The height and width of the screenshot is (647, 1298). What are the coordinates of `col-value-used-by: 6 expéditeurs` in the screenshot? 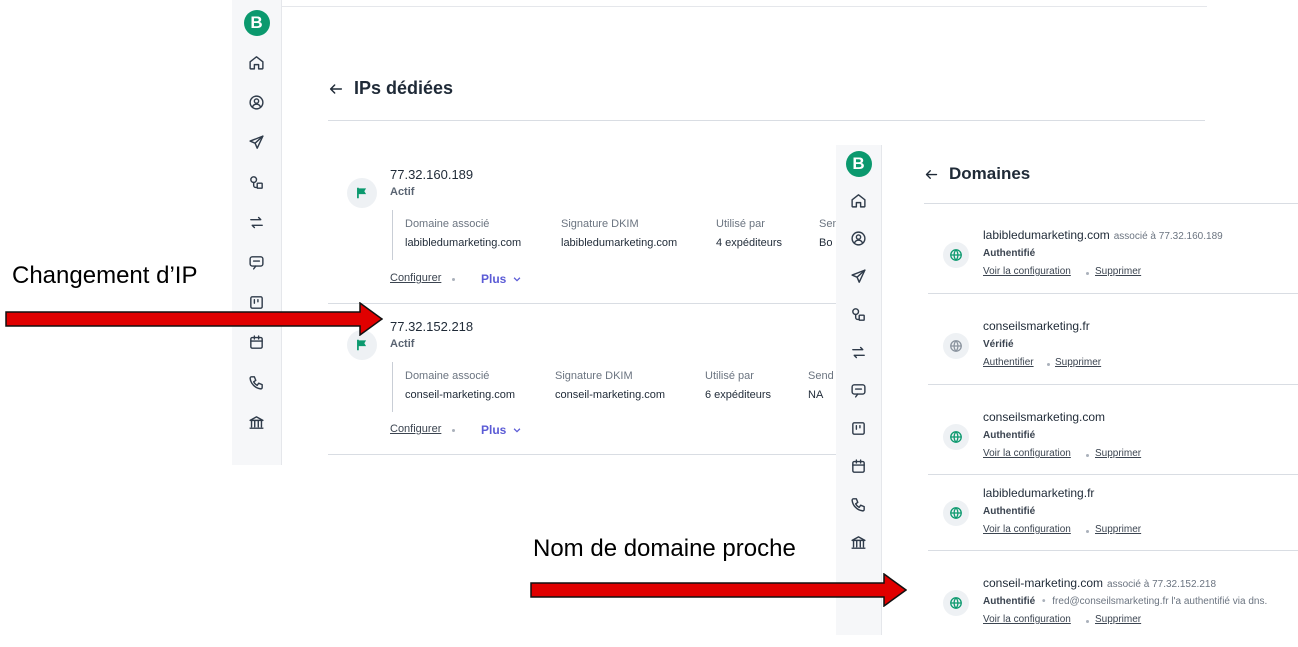 It's located at (738, 395).